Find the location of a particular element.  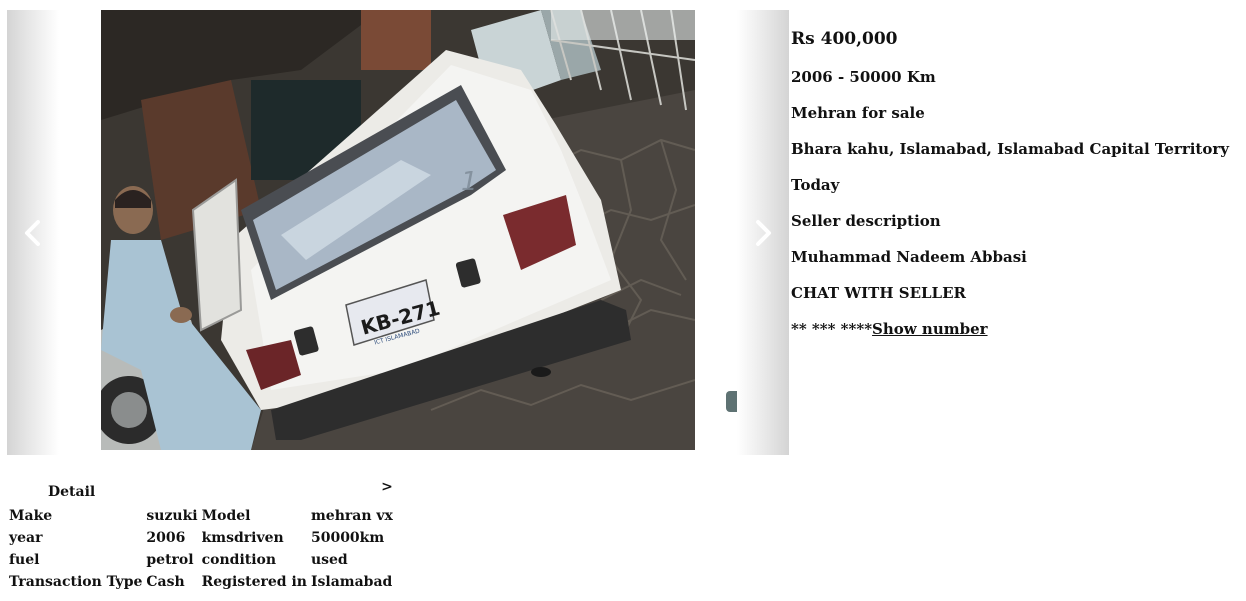

detail-value: Cash is located at coordinates (165, 582).